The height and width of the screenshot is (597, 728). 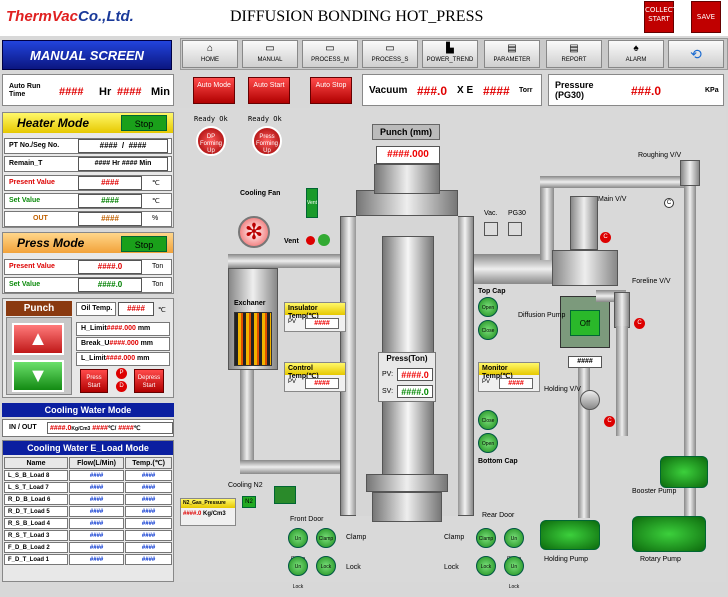 I want to click on diffusion-off-button: Off, so click(x=585, y=323).